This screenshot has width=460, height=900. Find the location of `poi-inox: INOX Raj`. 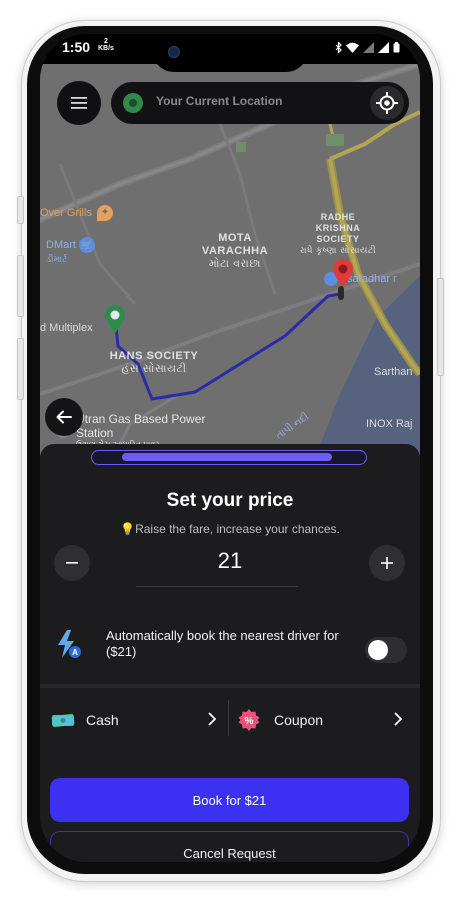

poi-inox: INOX Raj is located at coordinates (389, 424).